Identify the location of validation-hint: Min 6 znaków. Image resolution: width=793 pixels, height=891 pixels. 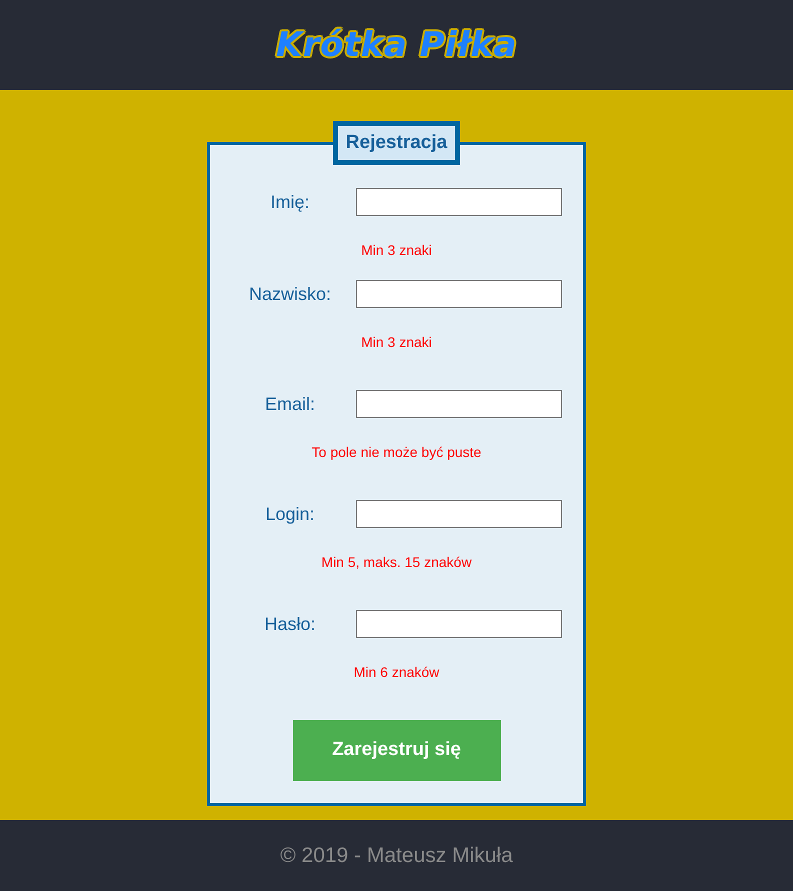
(397, 672).